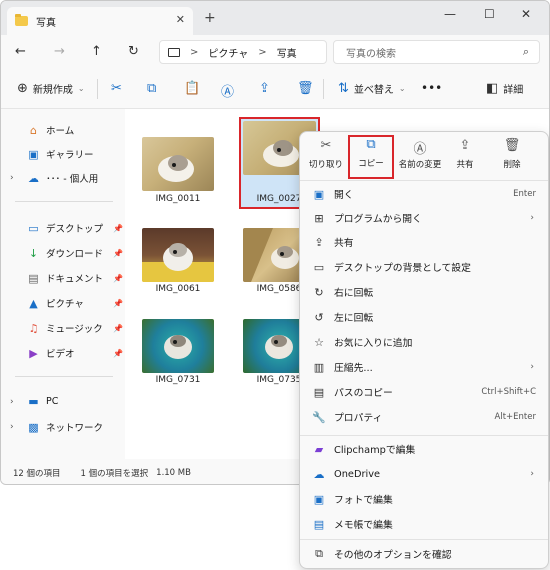  I want to click on tab-close-icon: ✕, so click(180, 19).